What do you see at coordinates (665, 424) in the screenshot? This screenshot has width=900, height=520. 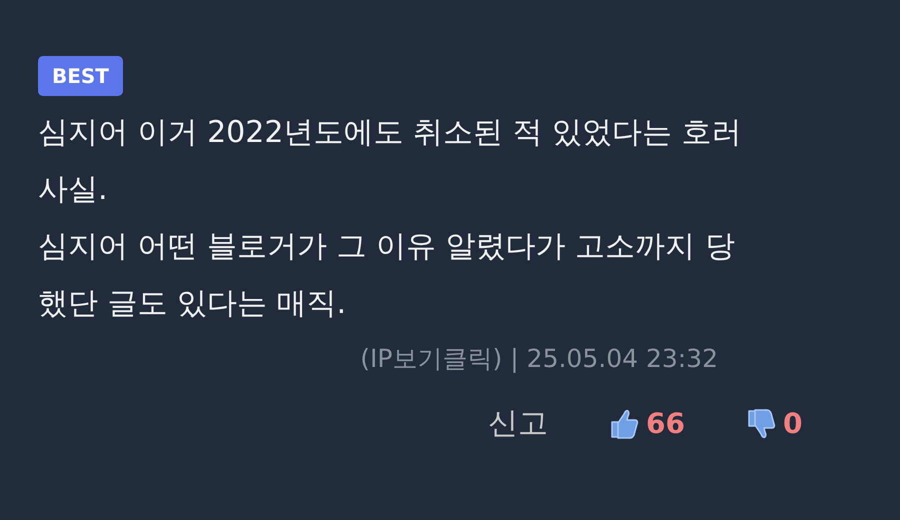 I see `like-count: 66` at bounding box center [665, 424].